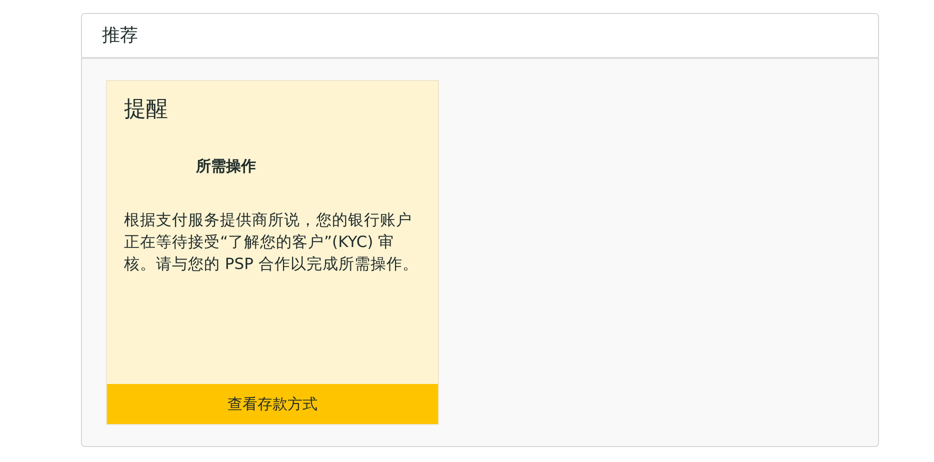  I want to click on view-deposit-methods-button: 查看存款方式, so click(272, 404).